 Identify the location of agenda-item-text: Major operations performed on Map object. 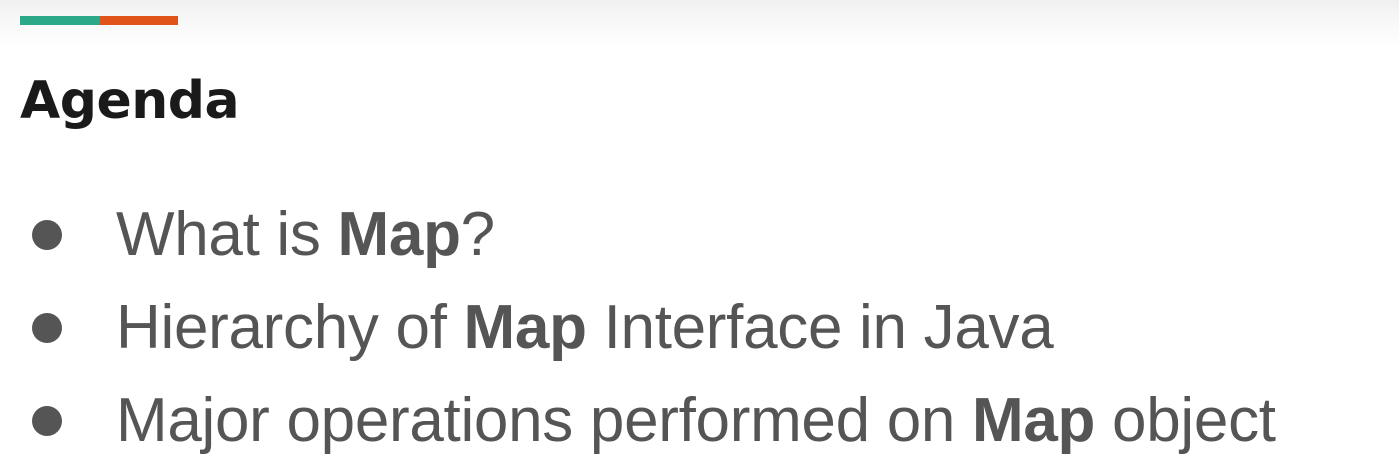
(696, 421).